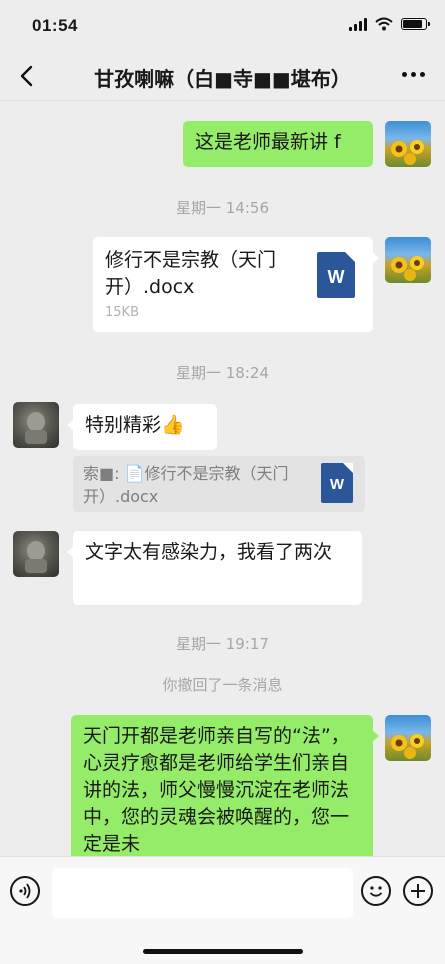 Image resolution: width=445 pixels, height=964 pixels. What do you see at coordinates (135, 425) in the screenshot?
I see `message-text: 特别精彩👍` at bounding box center [135, 425].